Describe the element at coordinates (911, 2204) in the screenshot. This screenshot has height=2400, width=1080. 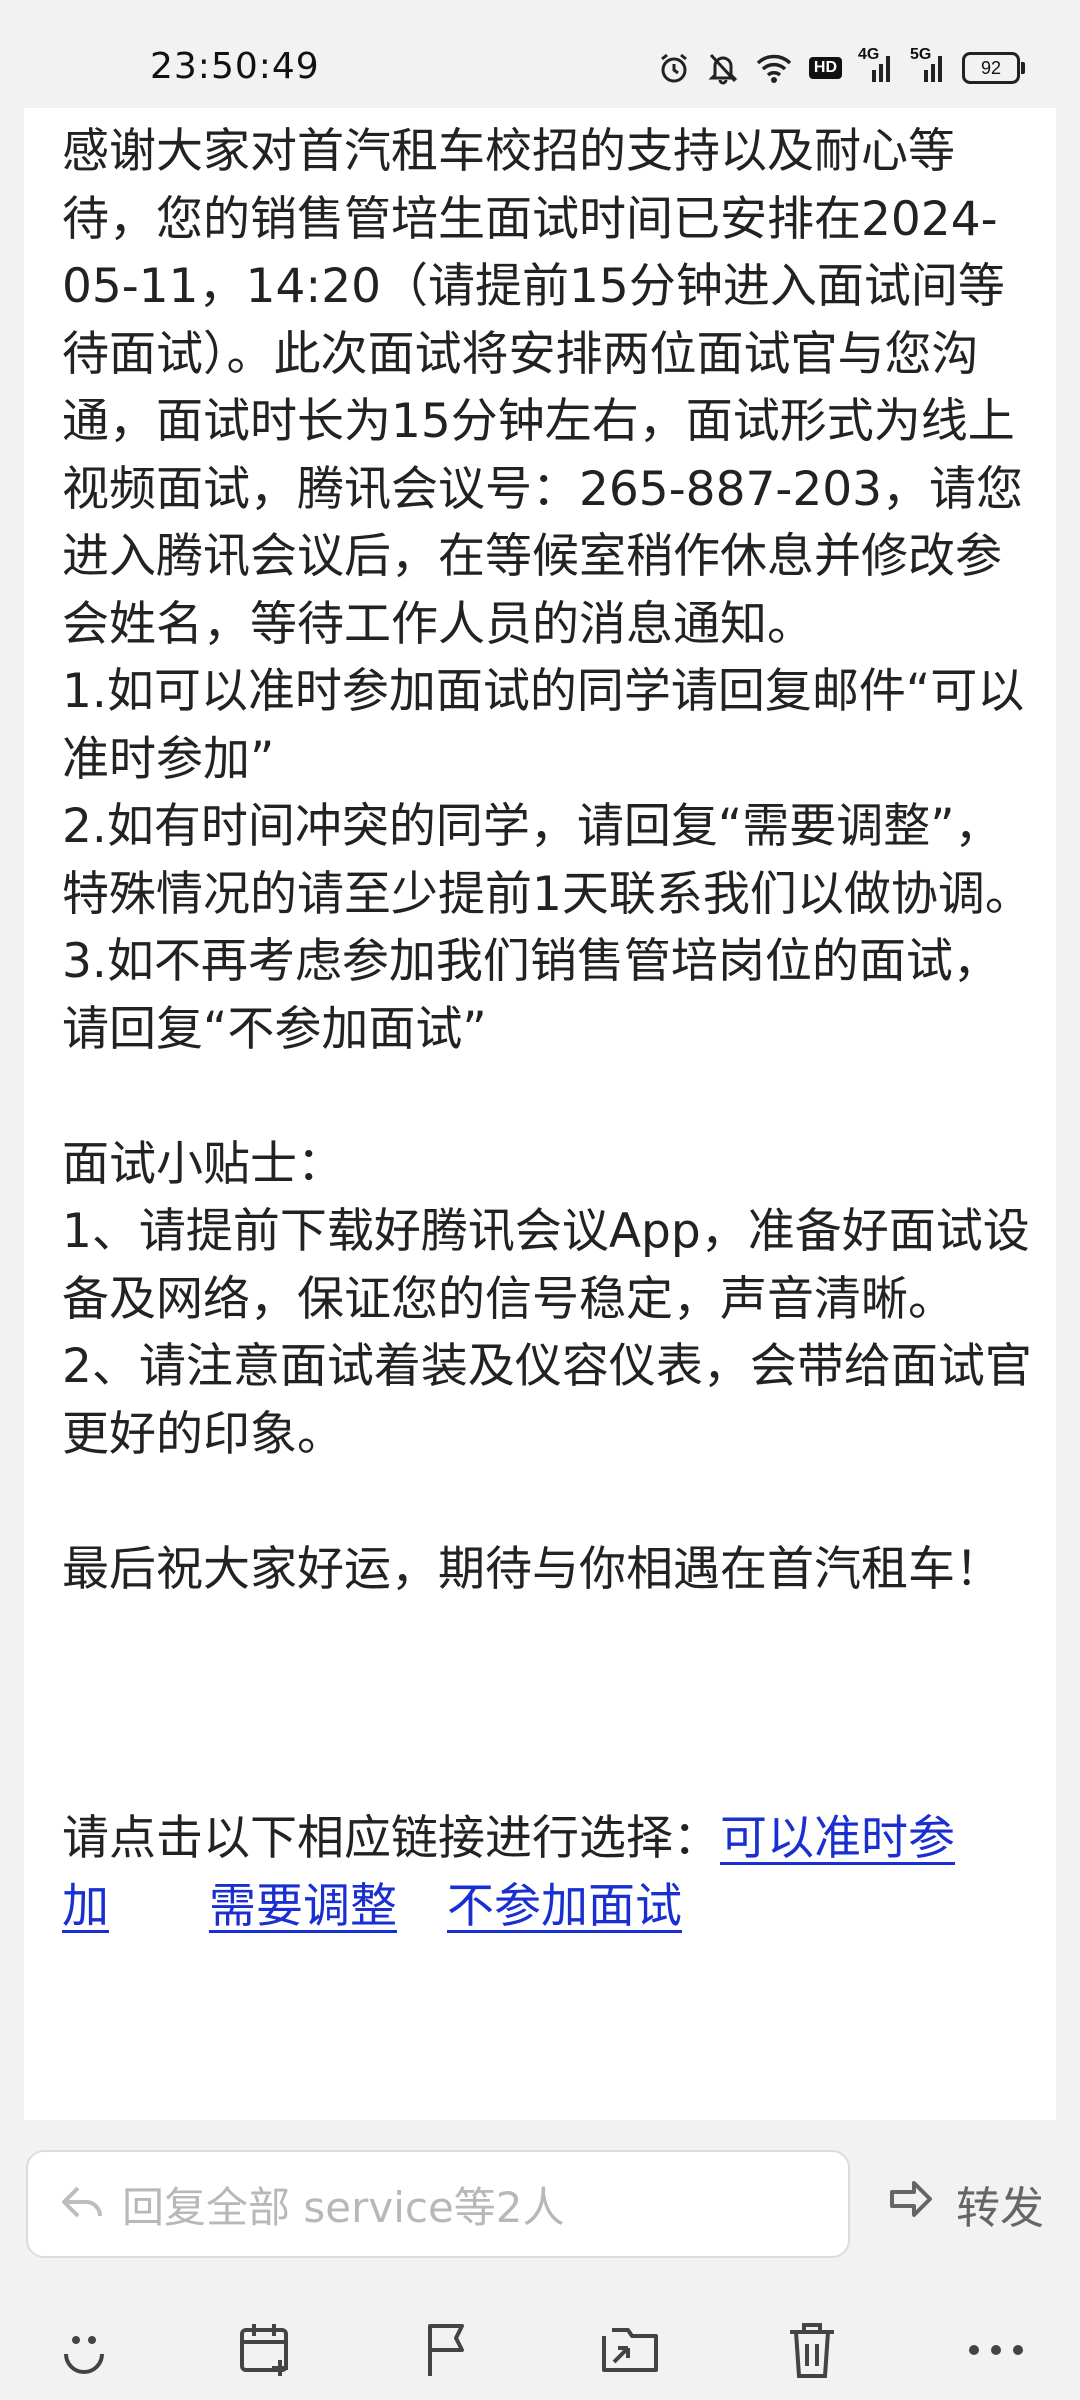
I see `forward-icon` at that location.